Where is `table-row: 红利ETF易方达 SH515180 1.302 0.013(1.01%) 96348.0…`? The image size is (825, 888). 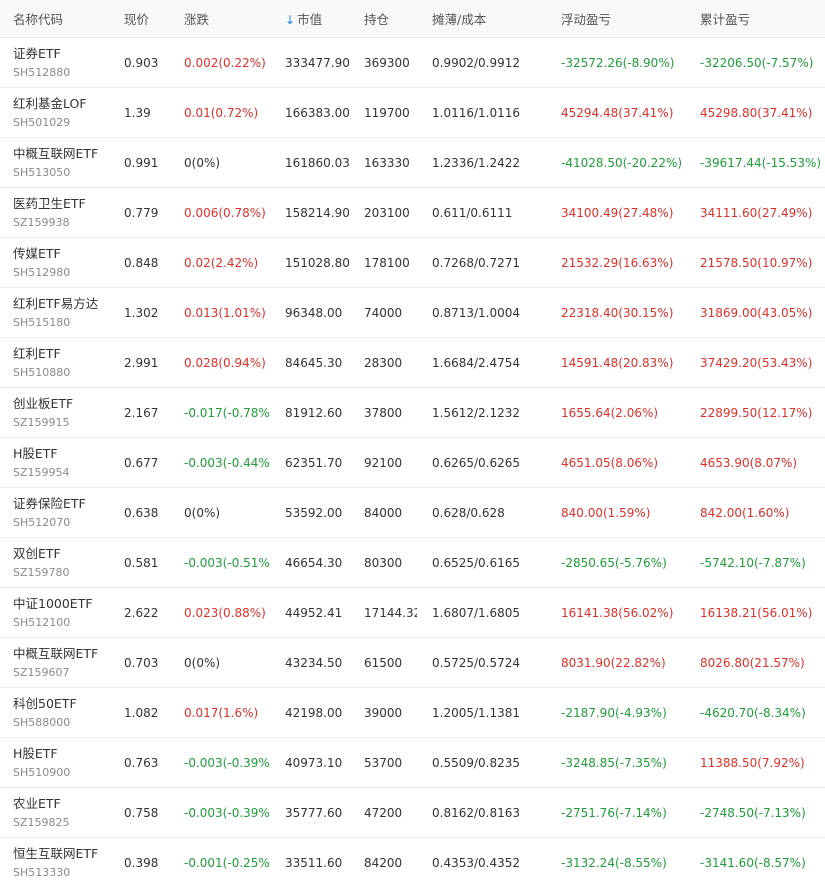
table-row: 红利ETF易方达 SH515180 1.302 0.013(1.01%) 96348.0… is located at coordinates (412, 313).